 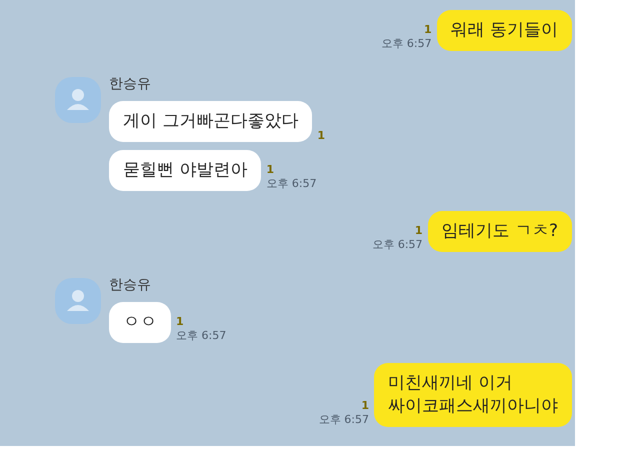 I want to click on message-bubble: 임테기도 ㄱㅊ?, so click(x=500, y=231).